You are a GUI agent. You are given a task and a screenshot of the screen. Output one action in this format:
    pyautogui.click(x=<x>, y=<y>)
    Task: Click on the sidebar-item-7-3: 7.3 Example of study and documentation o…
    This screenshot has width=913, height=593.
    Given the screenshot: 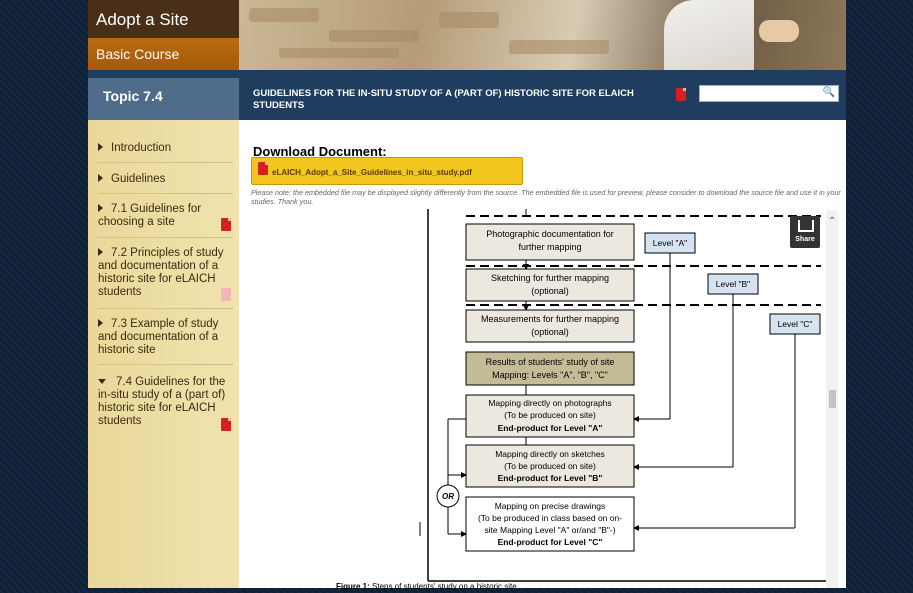 What is the action you would take?
    pyautogui.click(x=167, y=337)
    